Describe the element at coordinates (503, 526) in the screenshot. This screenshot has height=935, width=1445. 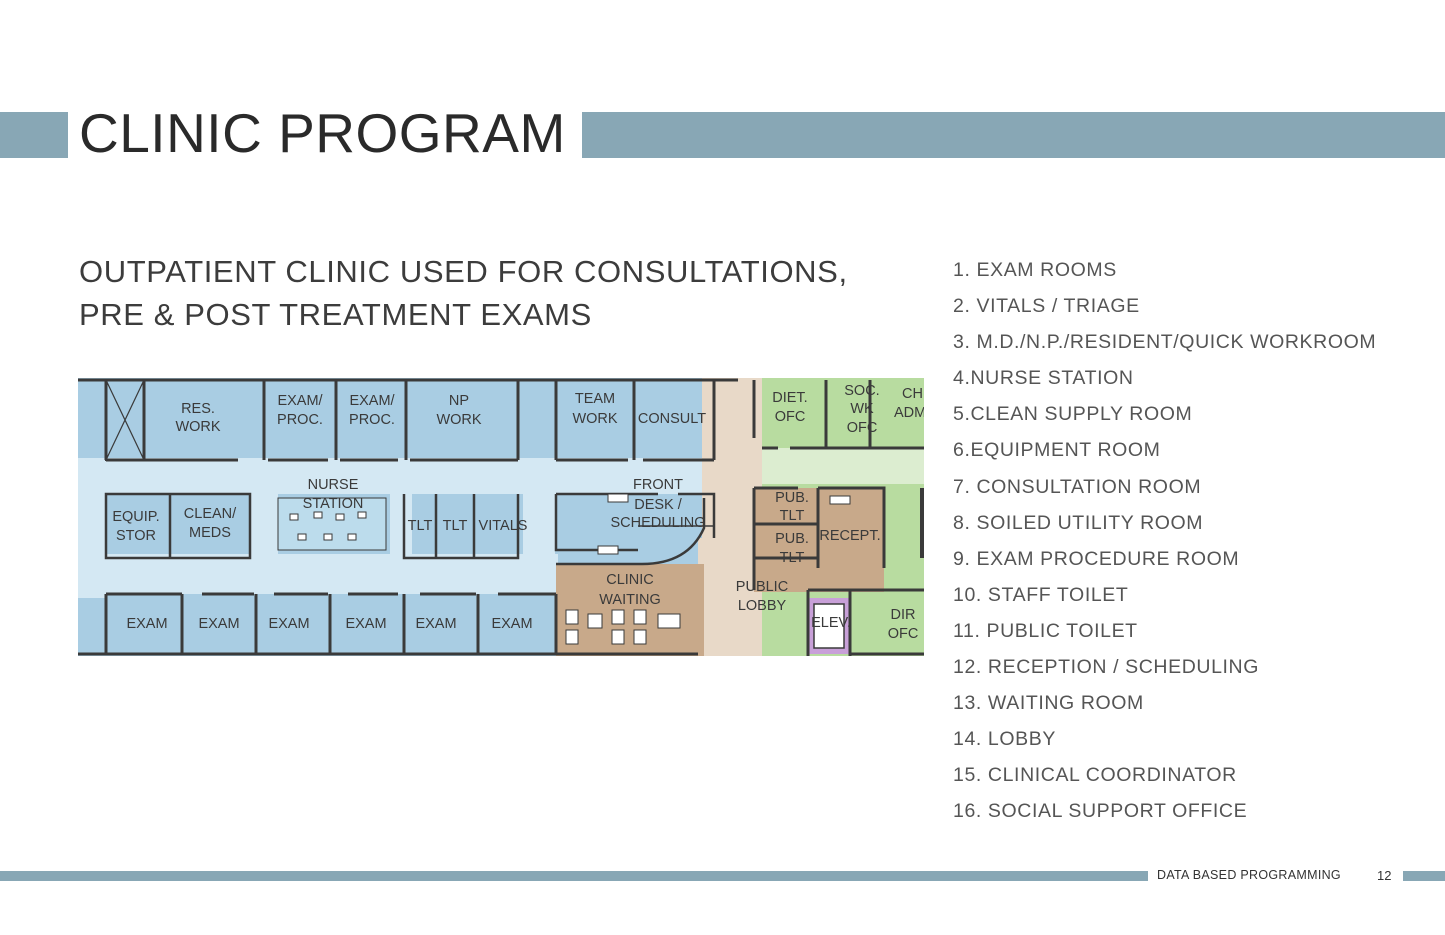
I see `room-vitals: VITALS` at that location.